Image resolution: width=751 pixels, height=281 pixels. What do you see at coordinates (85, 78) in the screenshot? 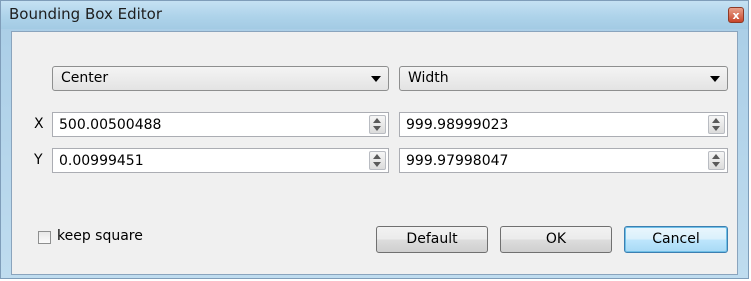
I see `position-mode-value: Center` at bounding box center [85, 78].